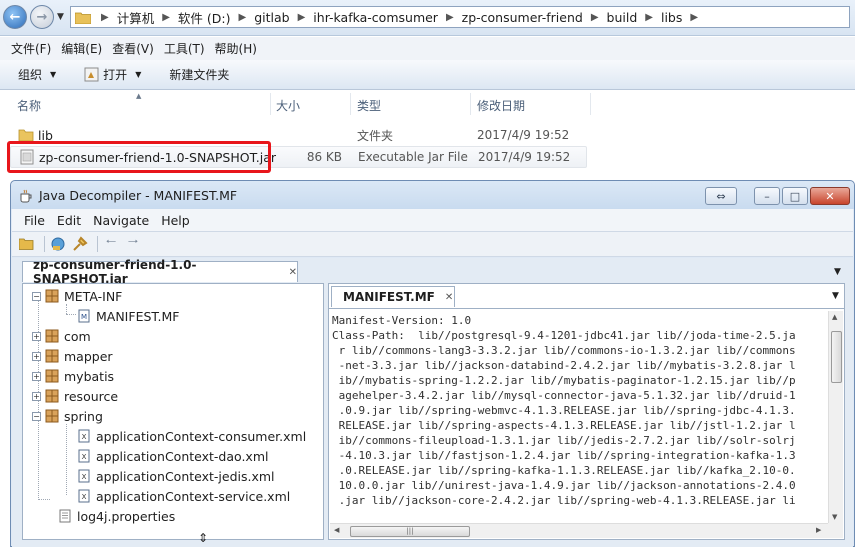 The height and width of the screenshot is (547, 855). What do you see at coordinates (324, 157) in the screenshot?
I see `file-size: 86 KB` at bounding box center [324, 157].